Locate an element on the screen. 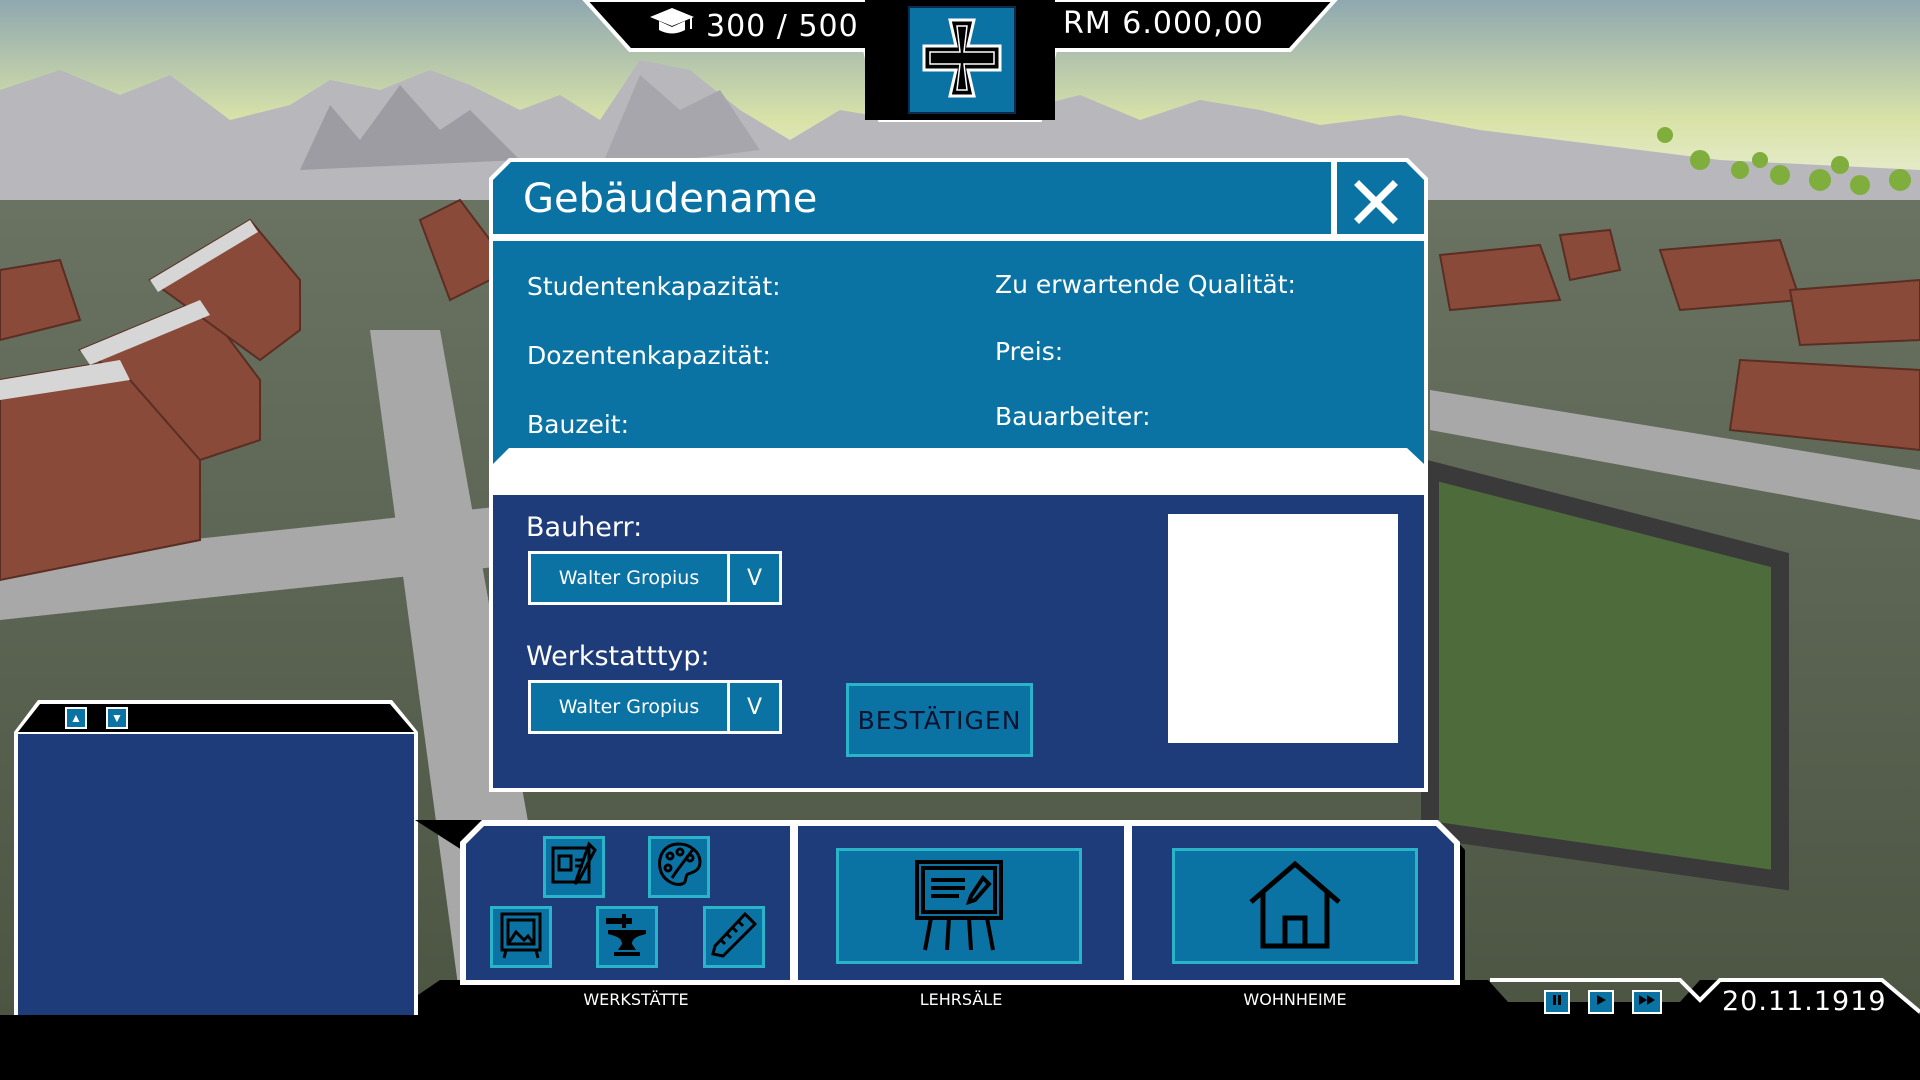 The image size is (1920, 1080). close-button is located at coordinates (1376, 204).